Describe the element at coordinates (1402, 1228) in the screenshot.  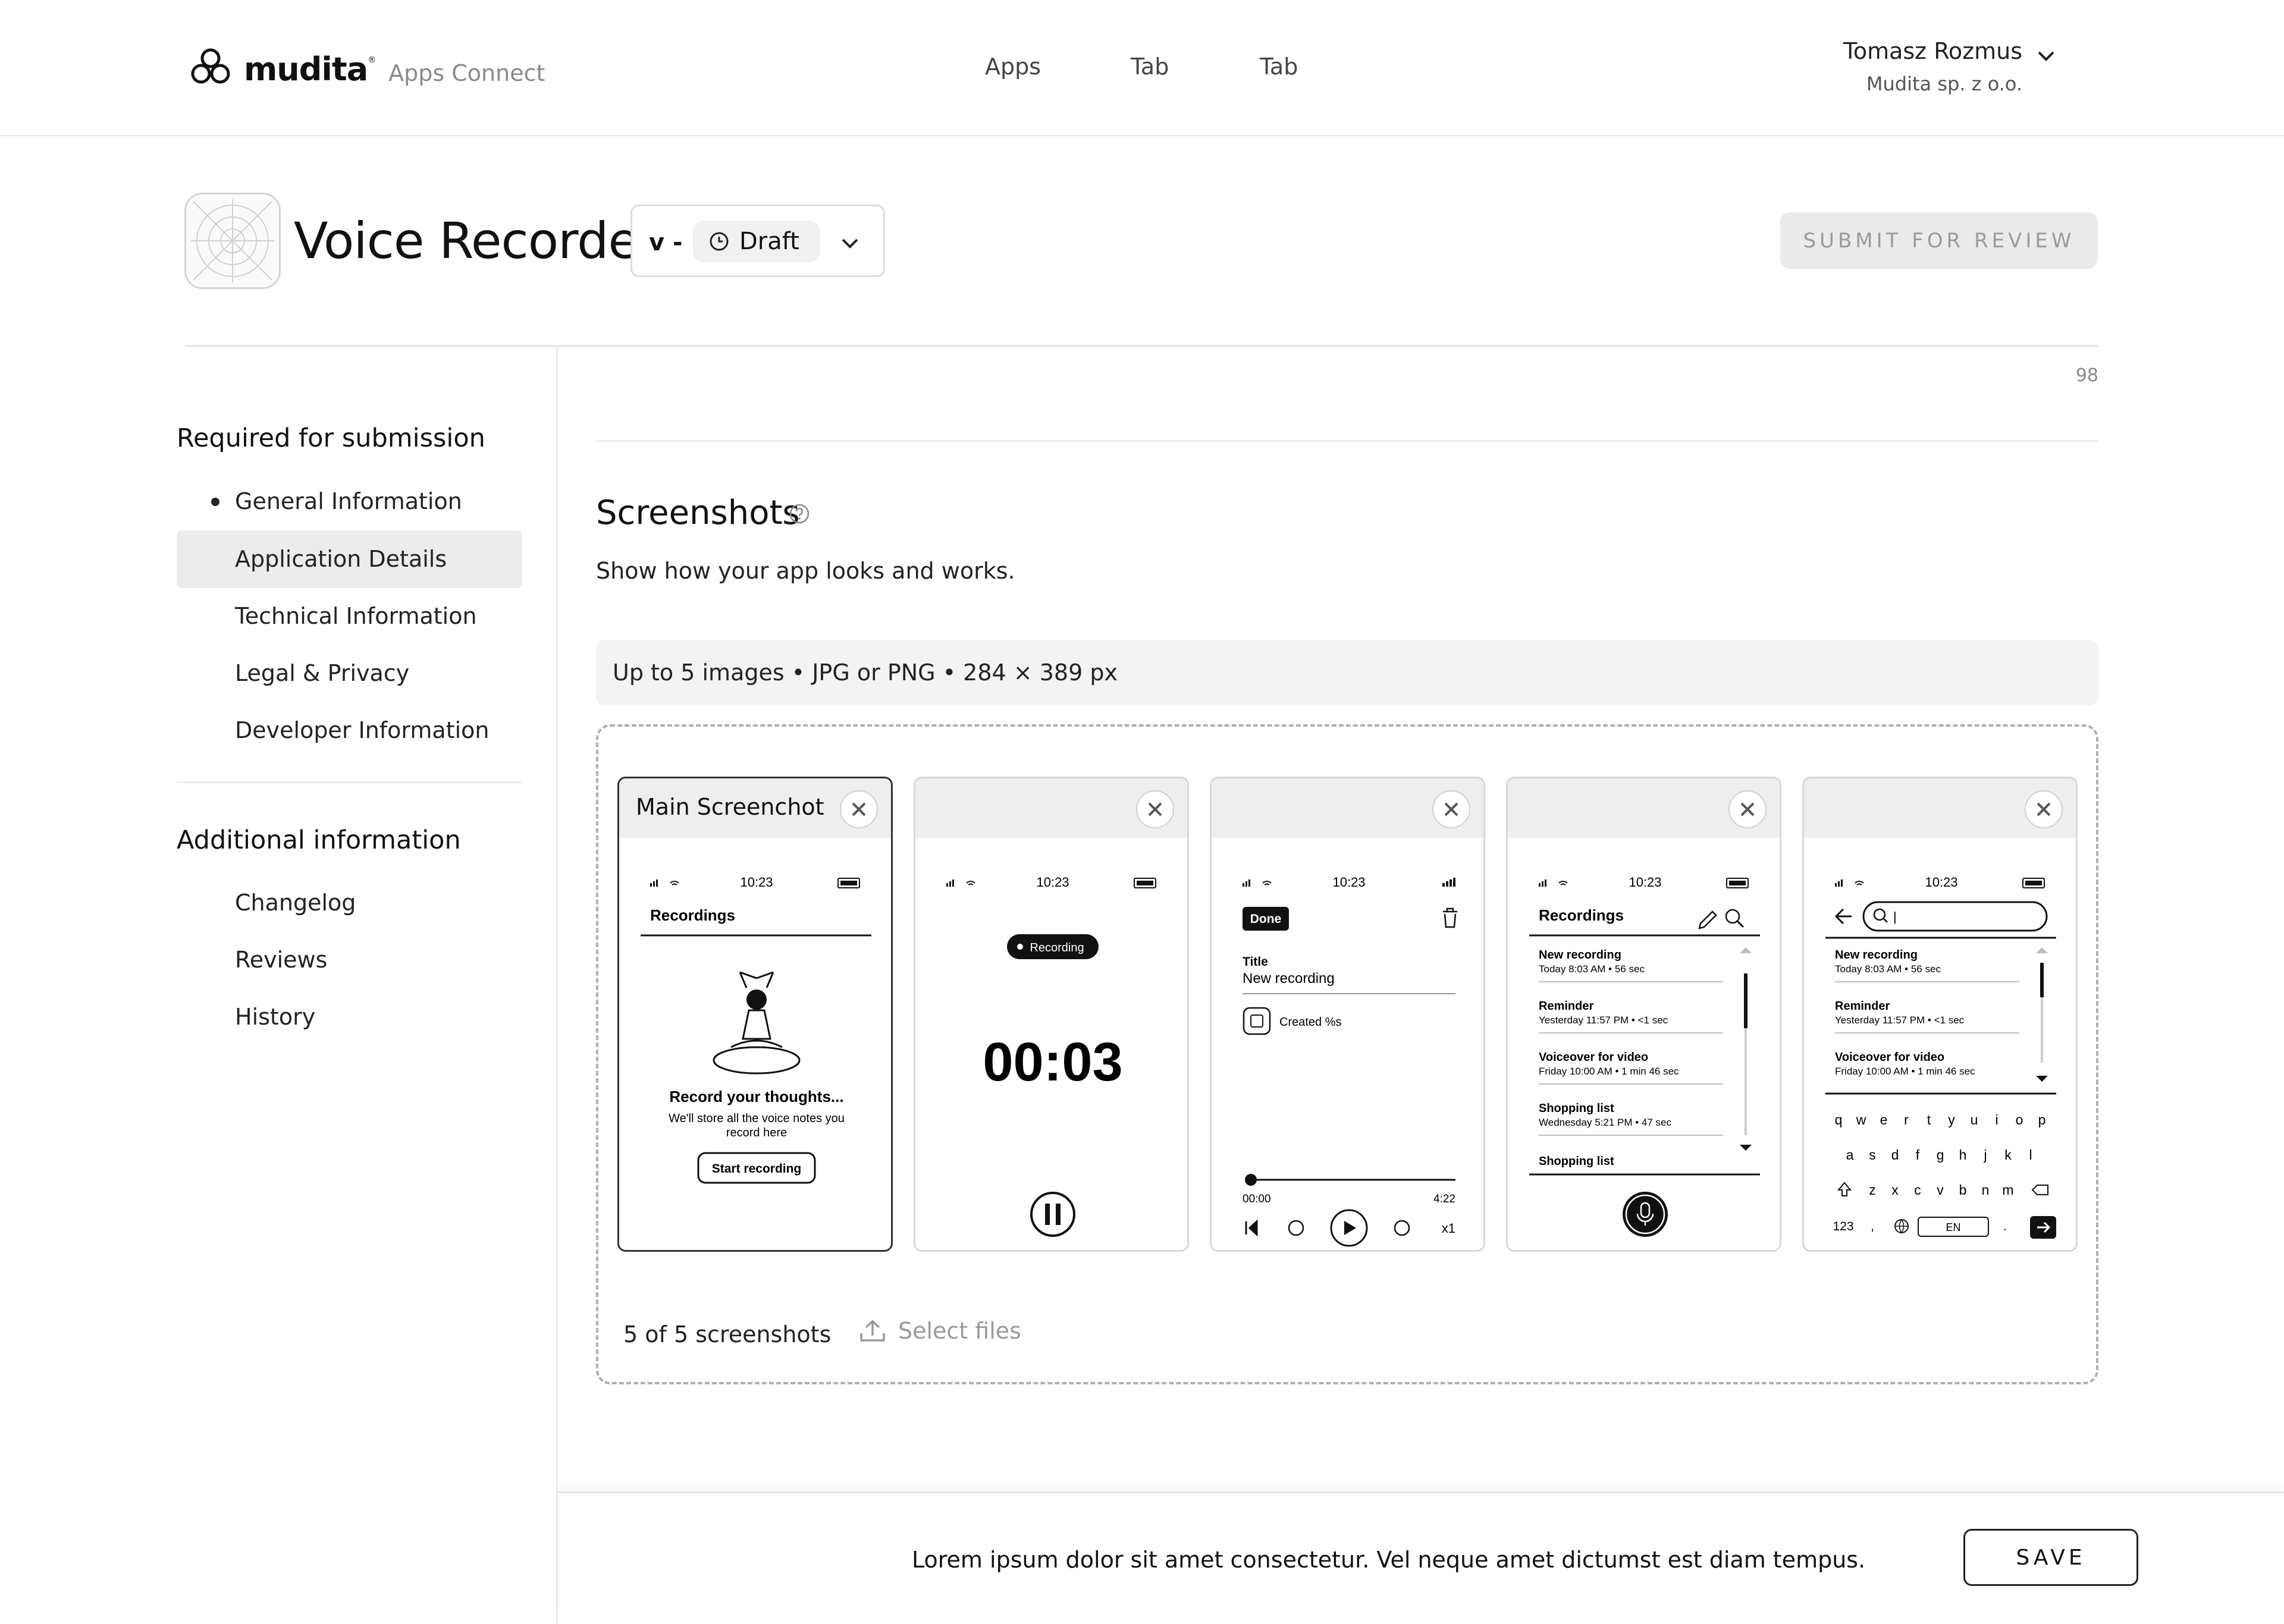
I see `forward-icon` at that location.